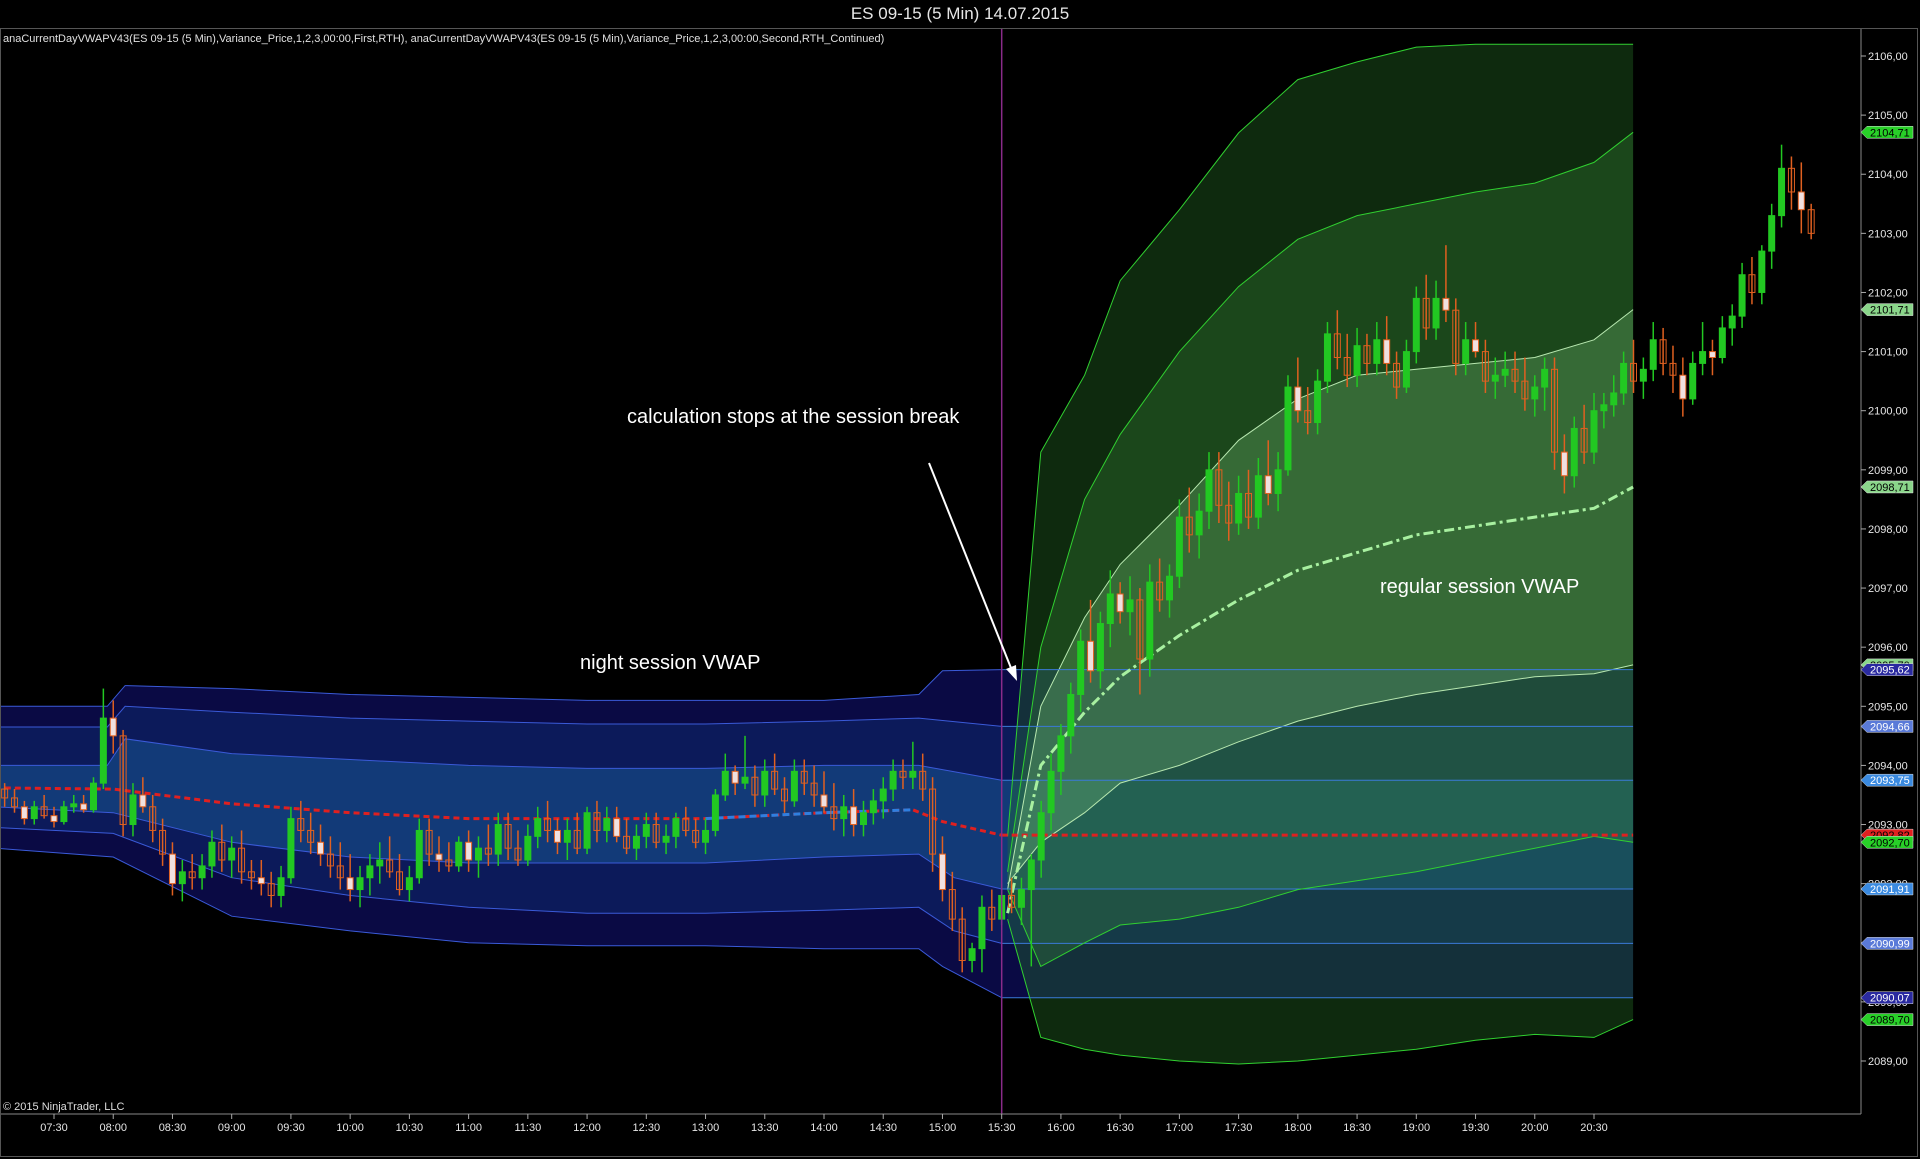  Describe the element at coordinates (765, 1128) in the screenshot. I see `x-tick-label: 13:30` at that location.